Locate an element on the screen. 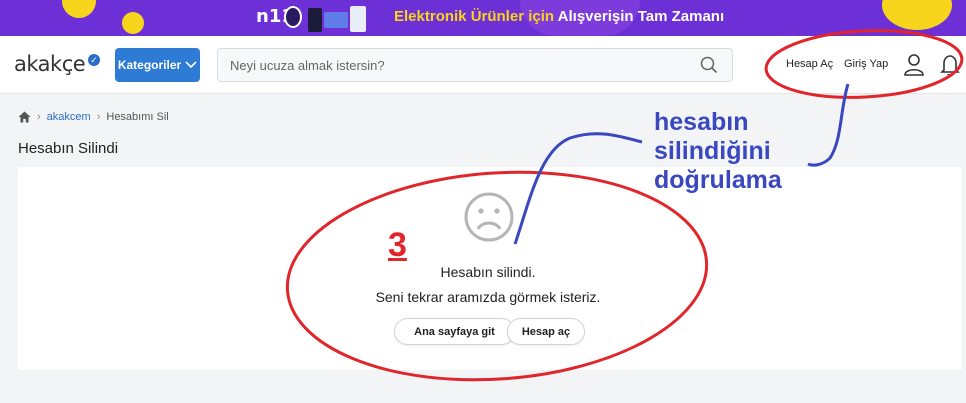 The image size is (966, 403). categories-button: Kategoriler is located at coordinates (157, 65).